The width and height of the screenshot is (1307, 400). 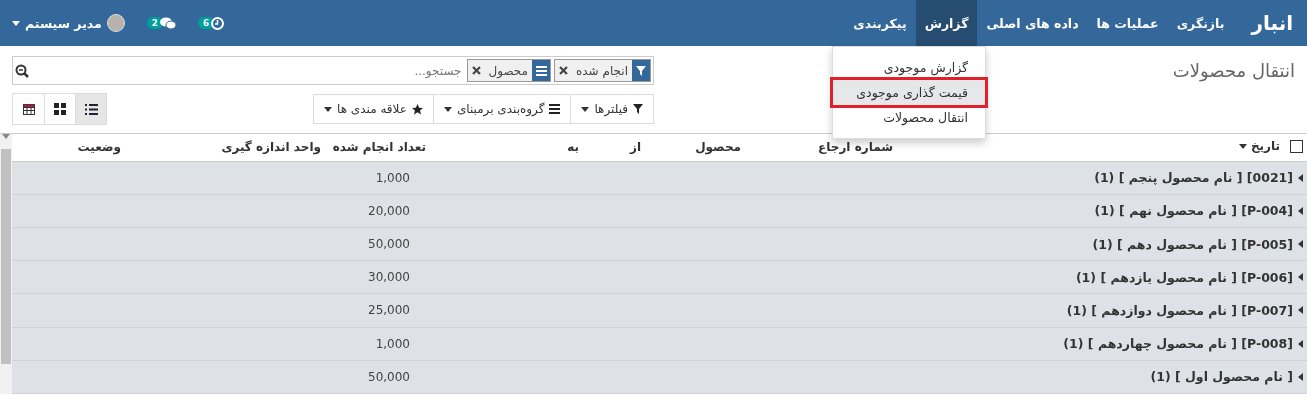 What do you see at coordinates (718, 147) in the screenshot?
I see `column-header: محصول` at bounding box center [718, 147].